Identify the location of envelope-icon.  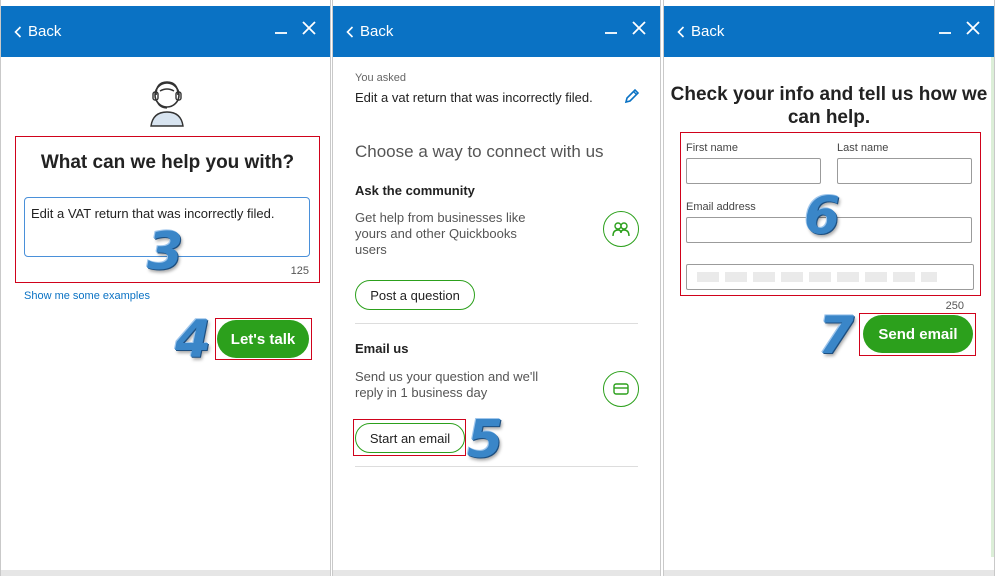
(621, 389).